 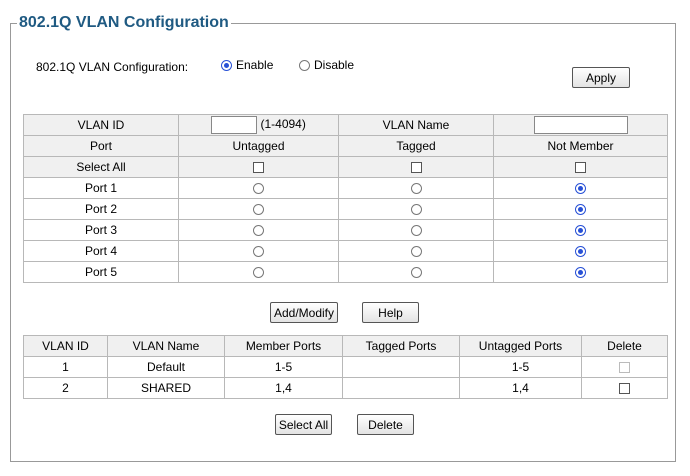 I want to click on vlan-list-rows: 1 Default 1-5 1-5 2 SHARED 1,4 1,4, so click(x=345, y=377).